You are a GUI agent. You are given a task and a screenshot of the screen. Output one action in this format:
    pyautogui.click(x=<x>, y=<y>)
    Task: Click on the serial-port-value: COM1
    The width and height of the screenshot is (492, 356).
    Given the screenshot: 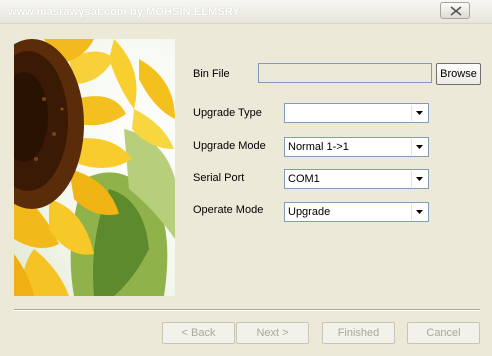 What is the action you would take?
    pyautogui.click(x=304, y=179)
    